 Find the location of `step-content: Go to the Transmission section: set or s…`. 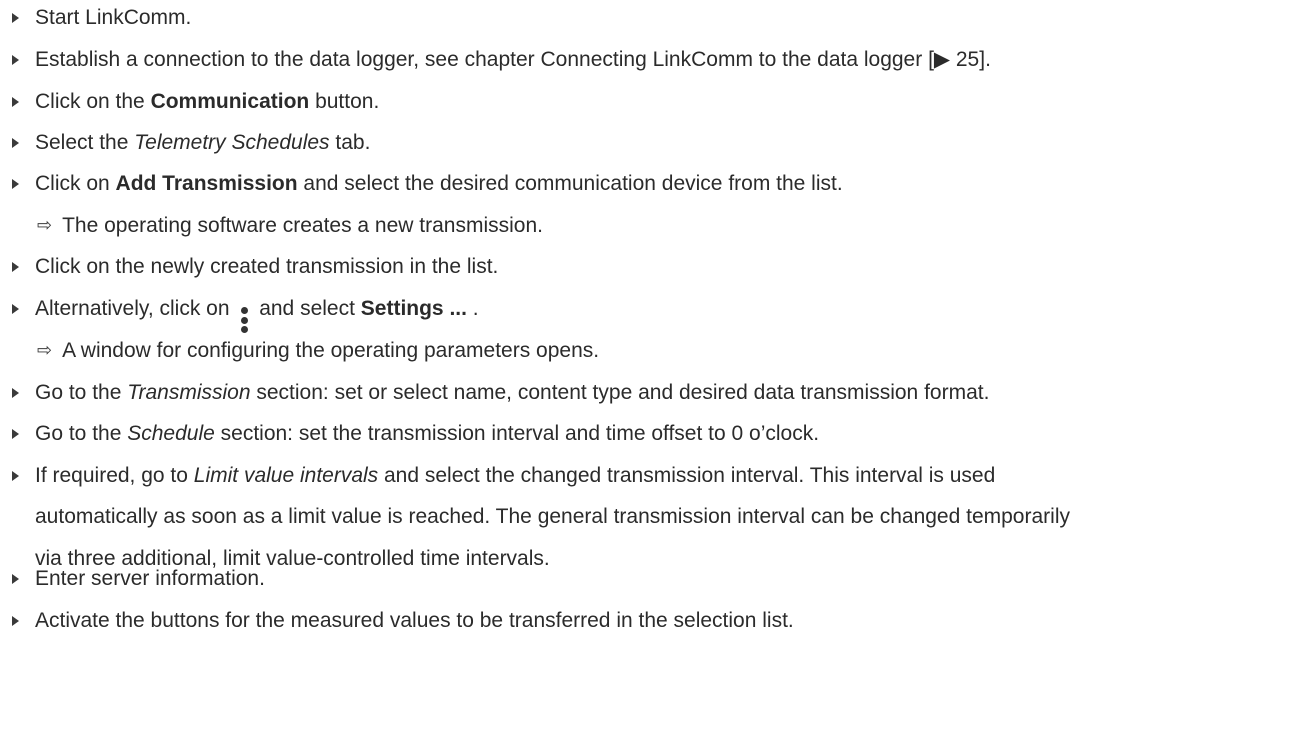

step-content: Go to the Transmission section: set or s… is located at coordinates (512, 393).